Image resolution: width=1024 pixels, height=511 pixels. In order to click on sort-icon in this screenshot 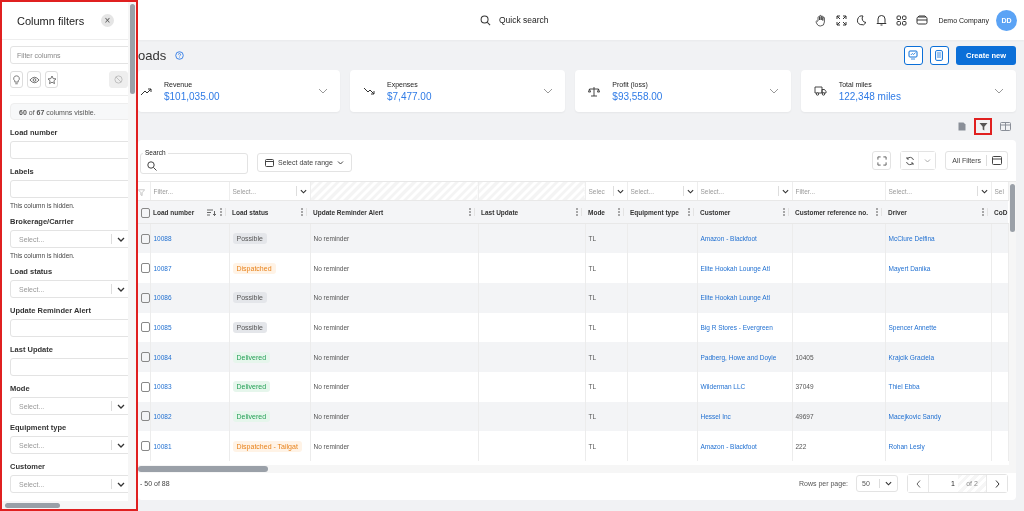, I will do `click(211, 212)`.